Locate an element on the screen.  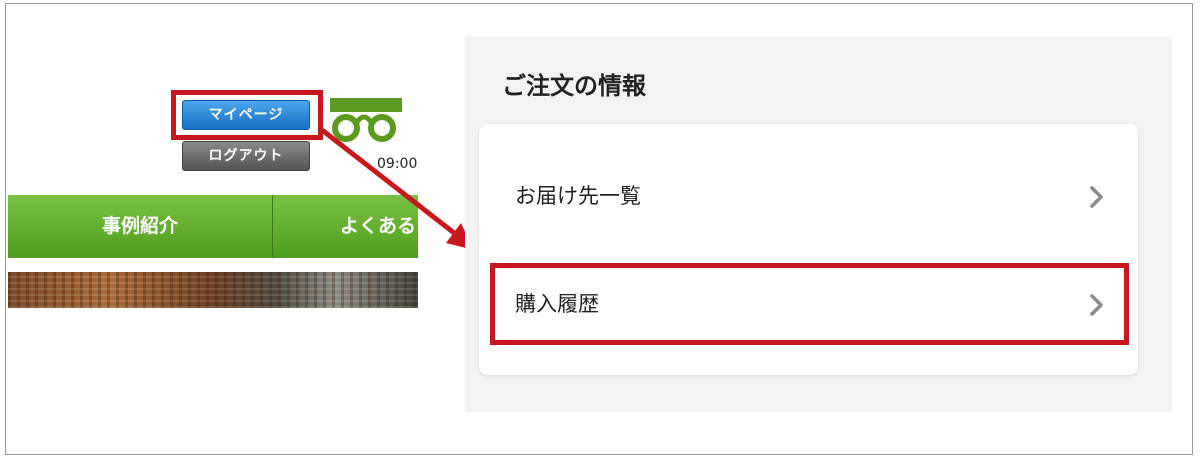
chevron-right-icon is located at coordinates (1096, 197).